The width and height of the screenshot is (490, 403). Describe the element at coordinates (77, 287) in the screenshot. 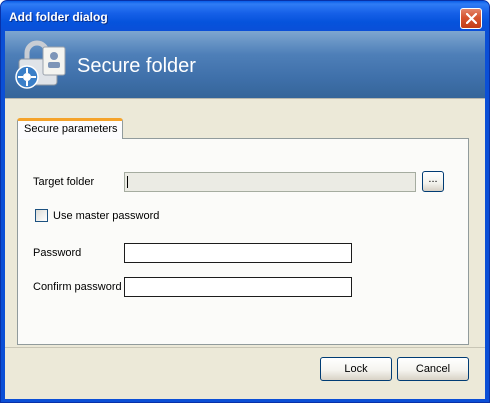

I see `confirm-password-label: Confirm password` at that location.